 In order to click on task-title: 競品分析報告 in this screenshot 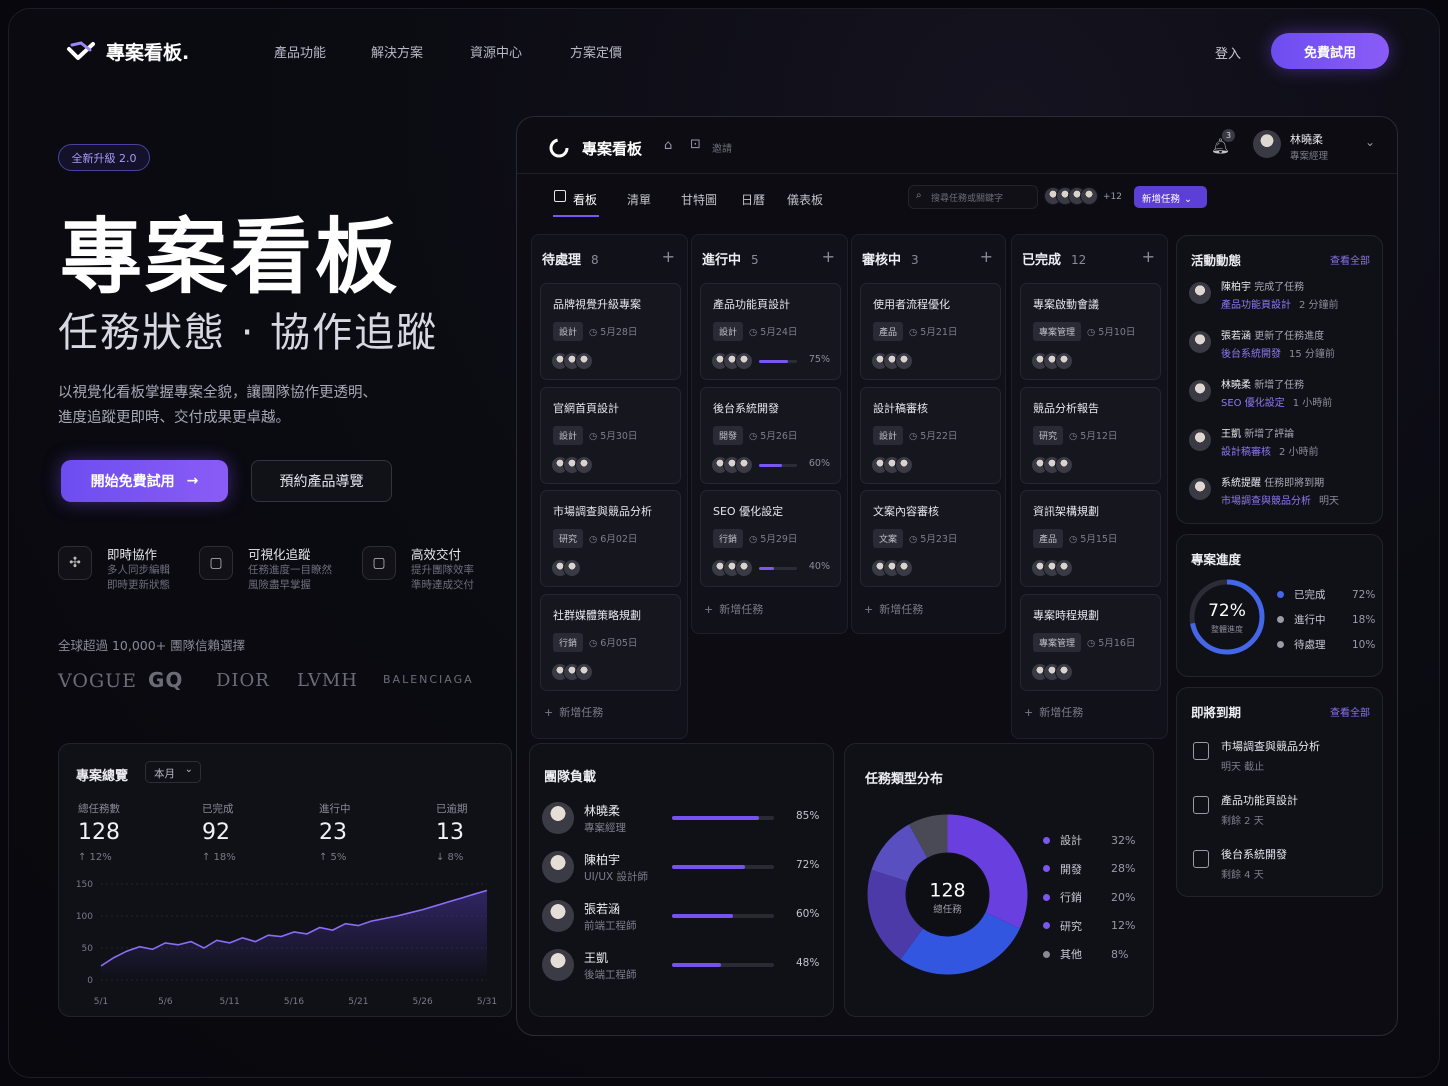, I will do `click(1066, 408)`.